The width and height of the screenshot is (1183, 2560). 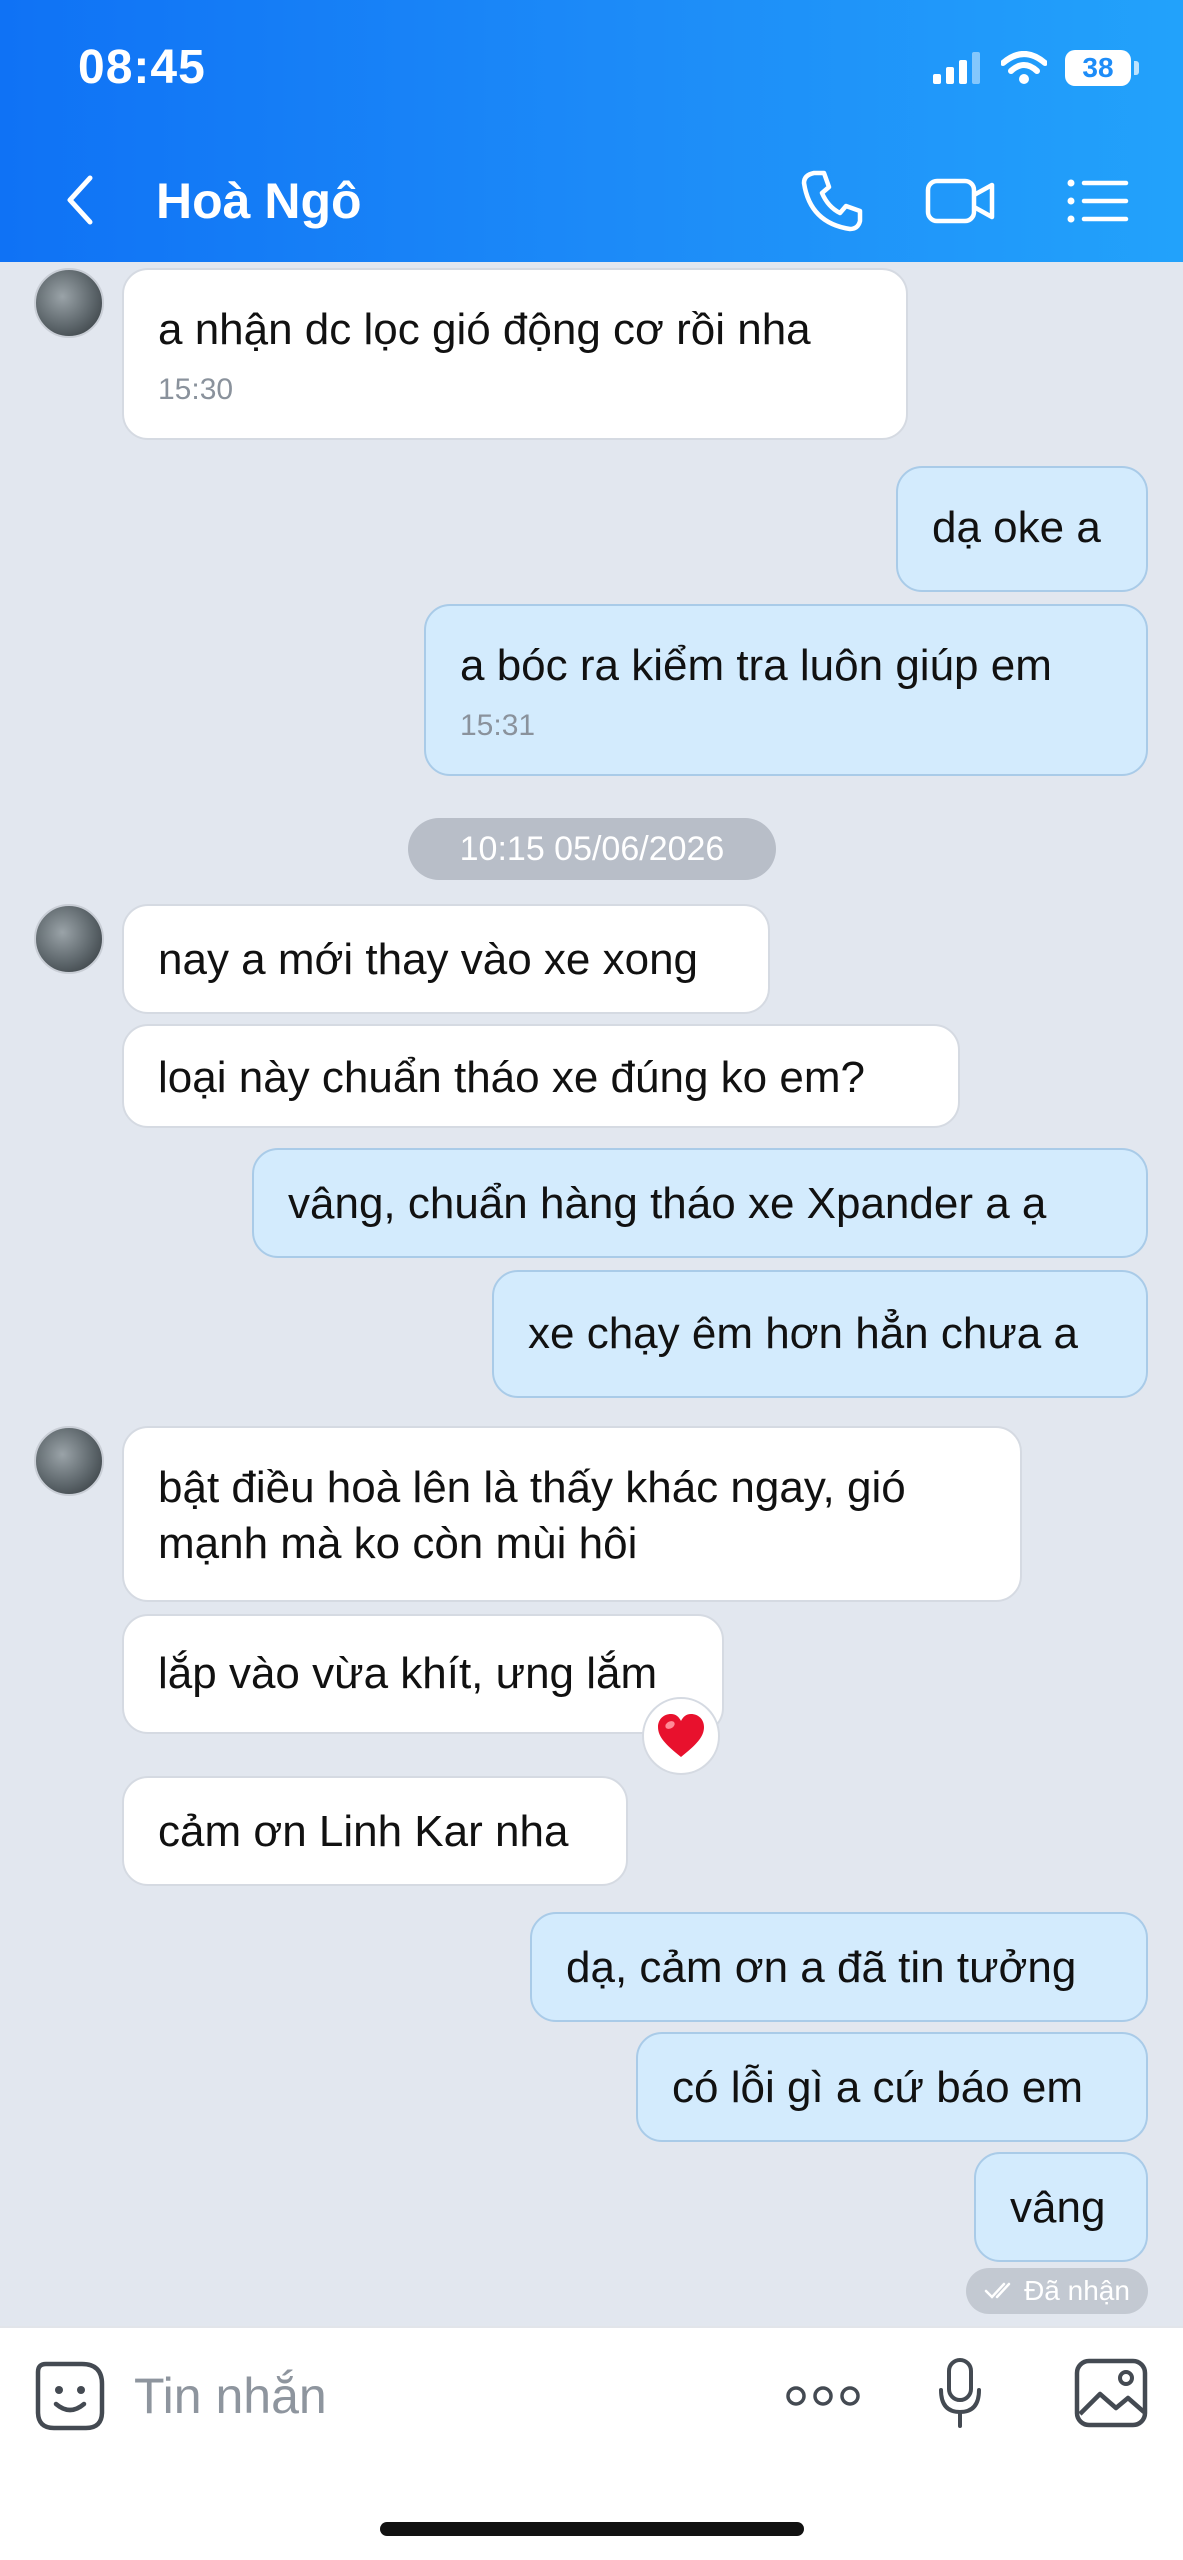 What do you see at coordinates (592, 849) in the screenshot?
I see `date-separator: 10:15 05/06/2026` at bounding box center [592, 849].